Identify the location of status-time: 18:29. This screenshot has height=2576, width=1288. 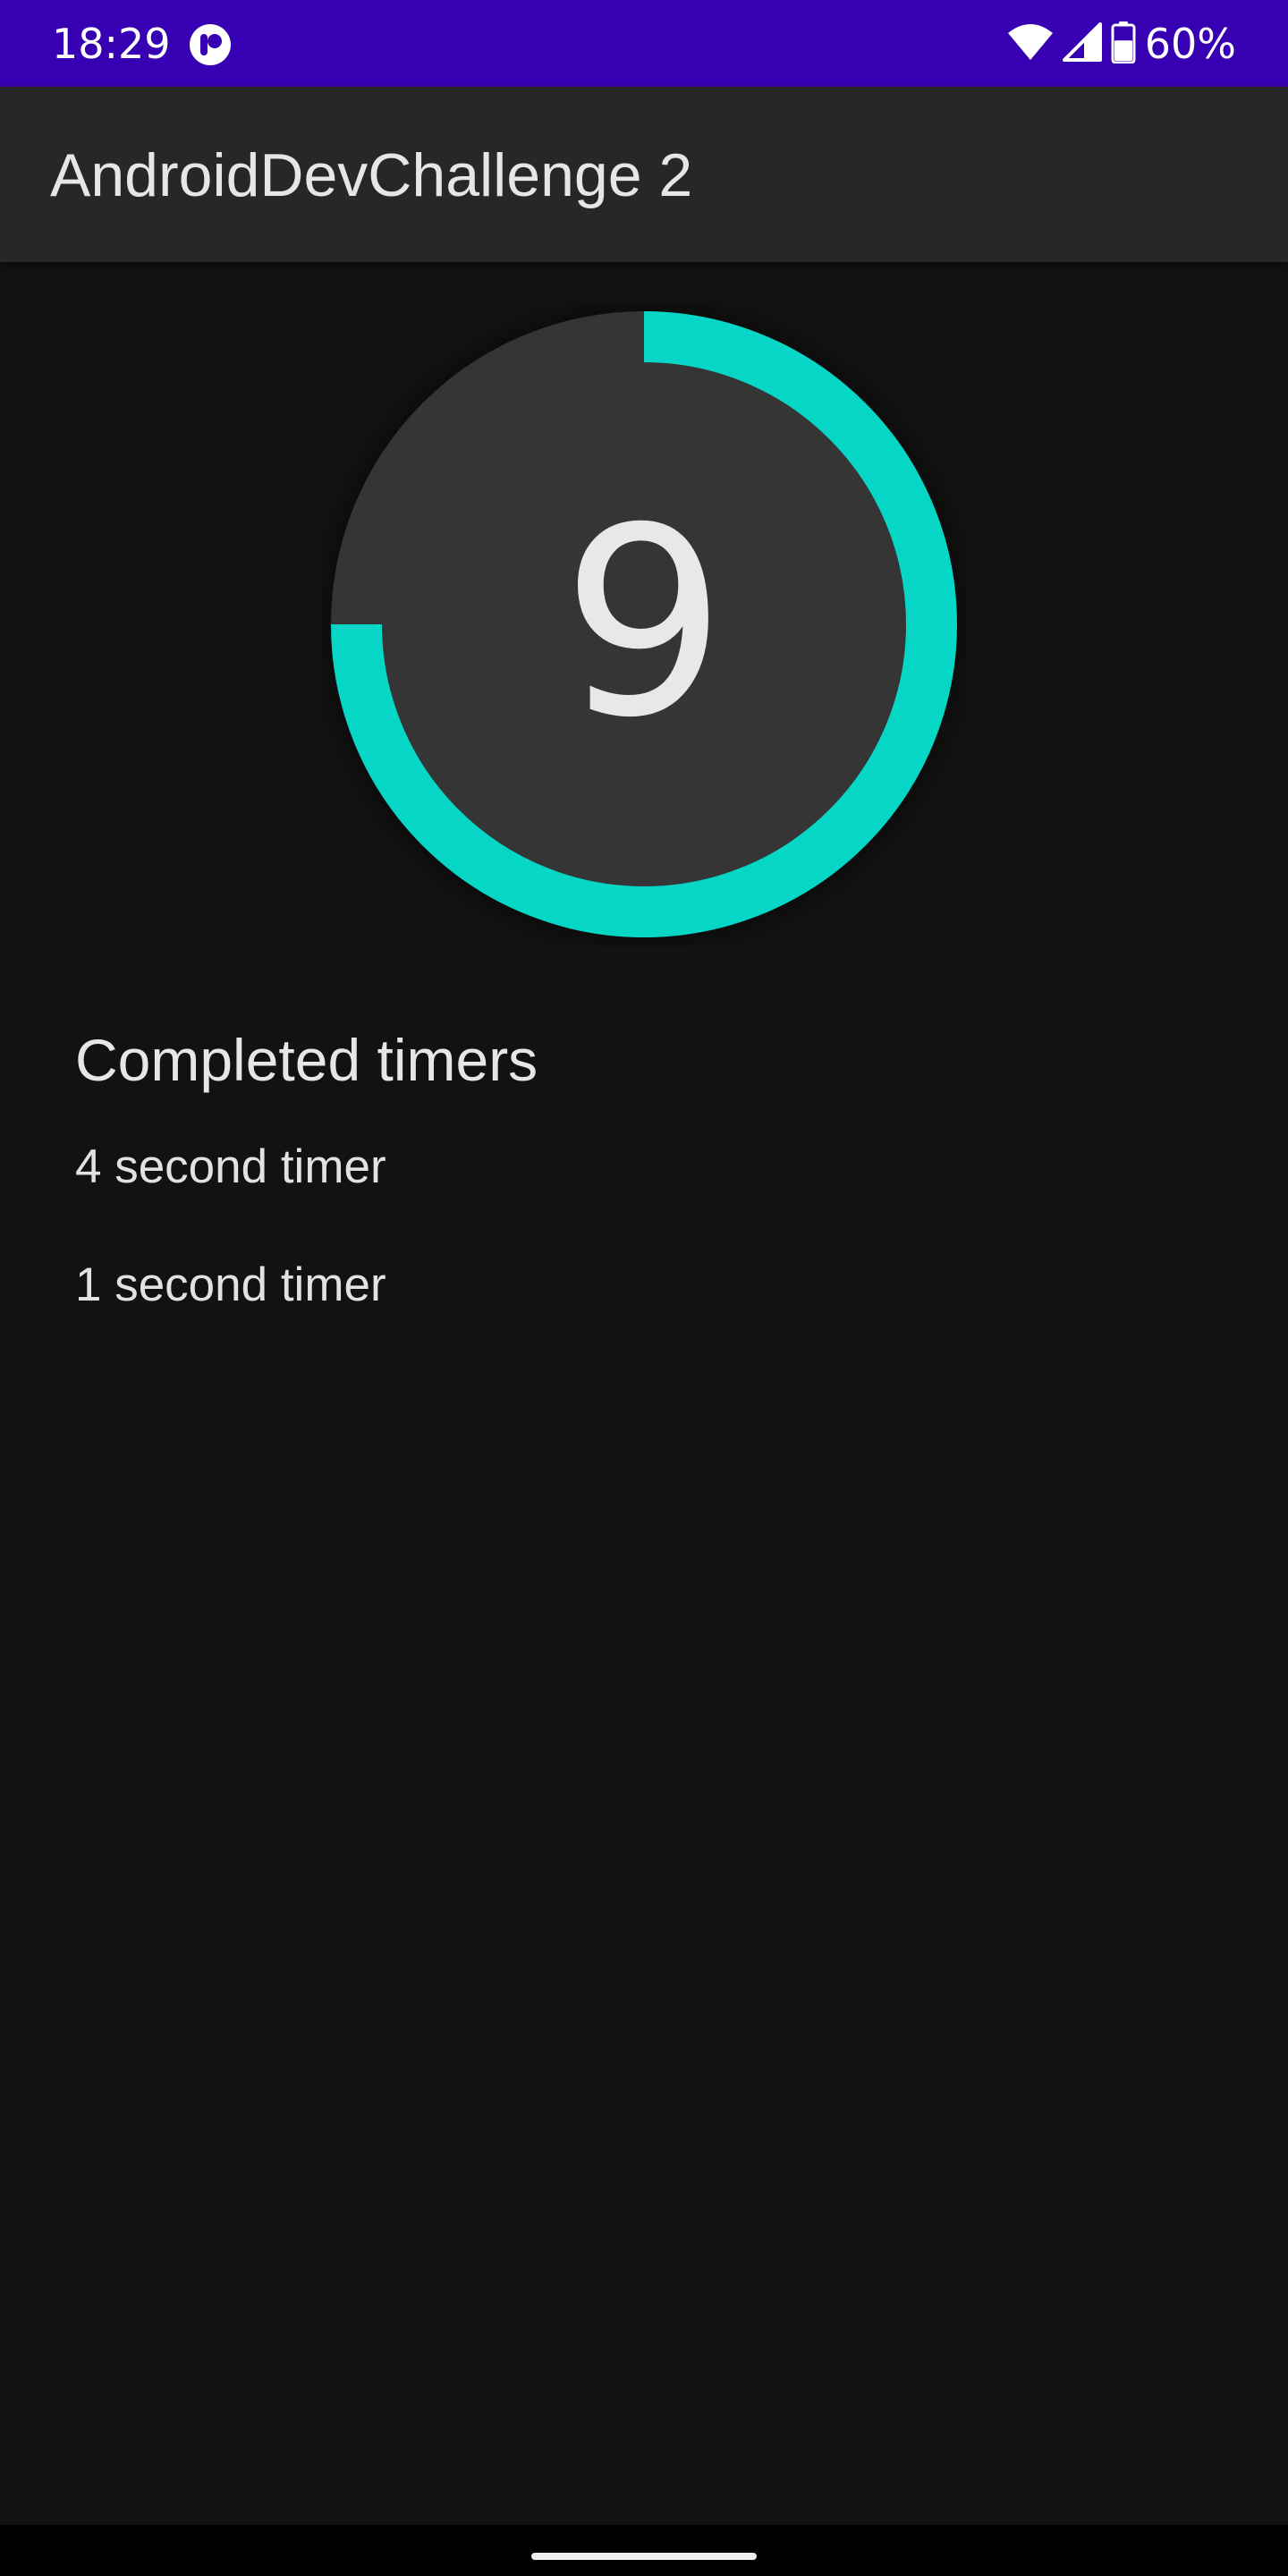
(111, 44).